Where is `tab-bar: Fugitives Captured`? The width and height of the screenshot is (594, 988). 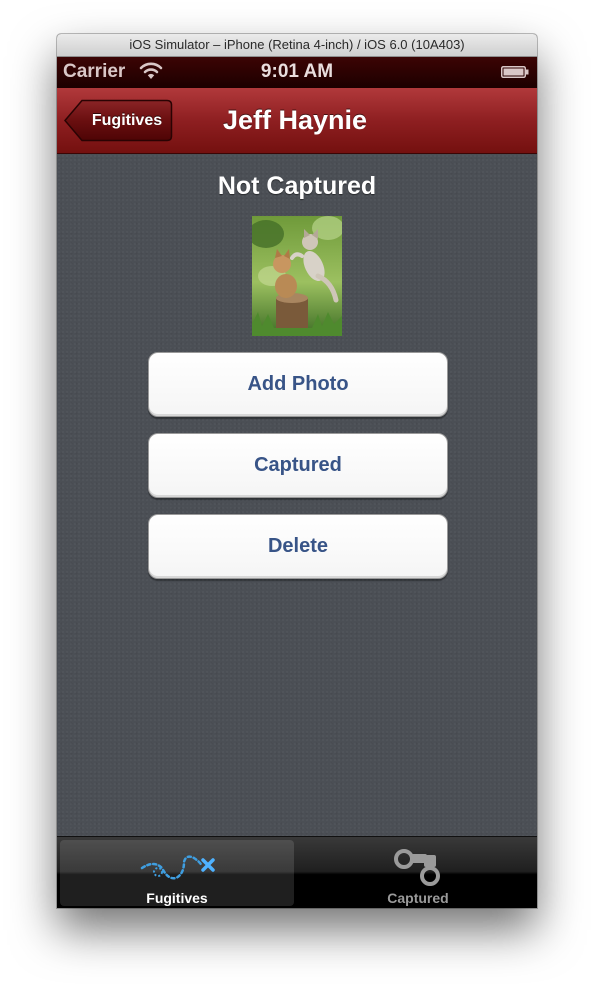 tab-bar: Fugitives Captured is located at coordinates (297, 872).